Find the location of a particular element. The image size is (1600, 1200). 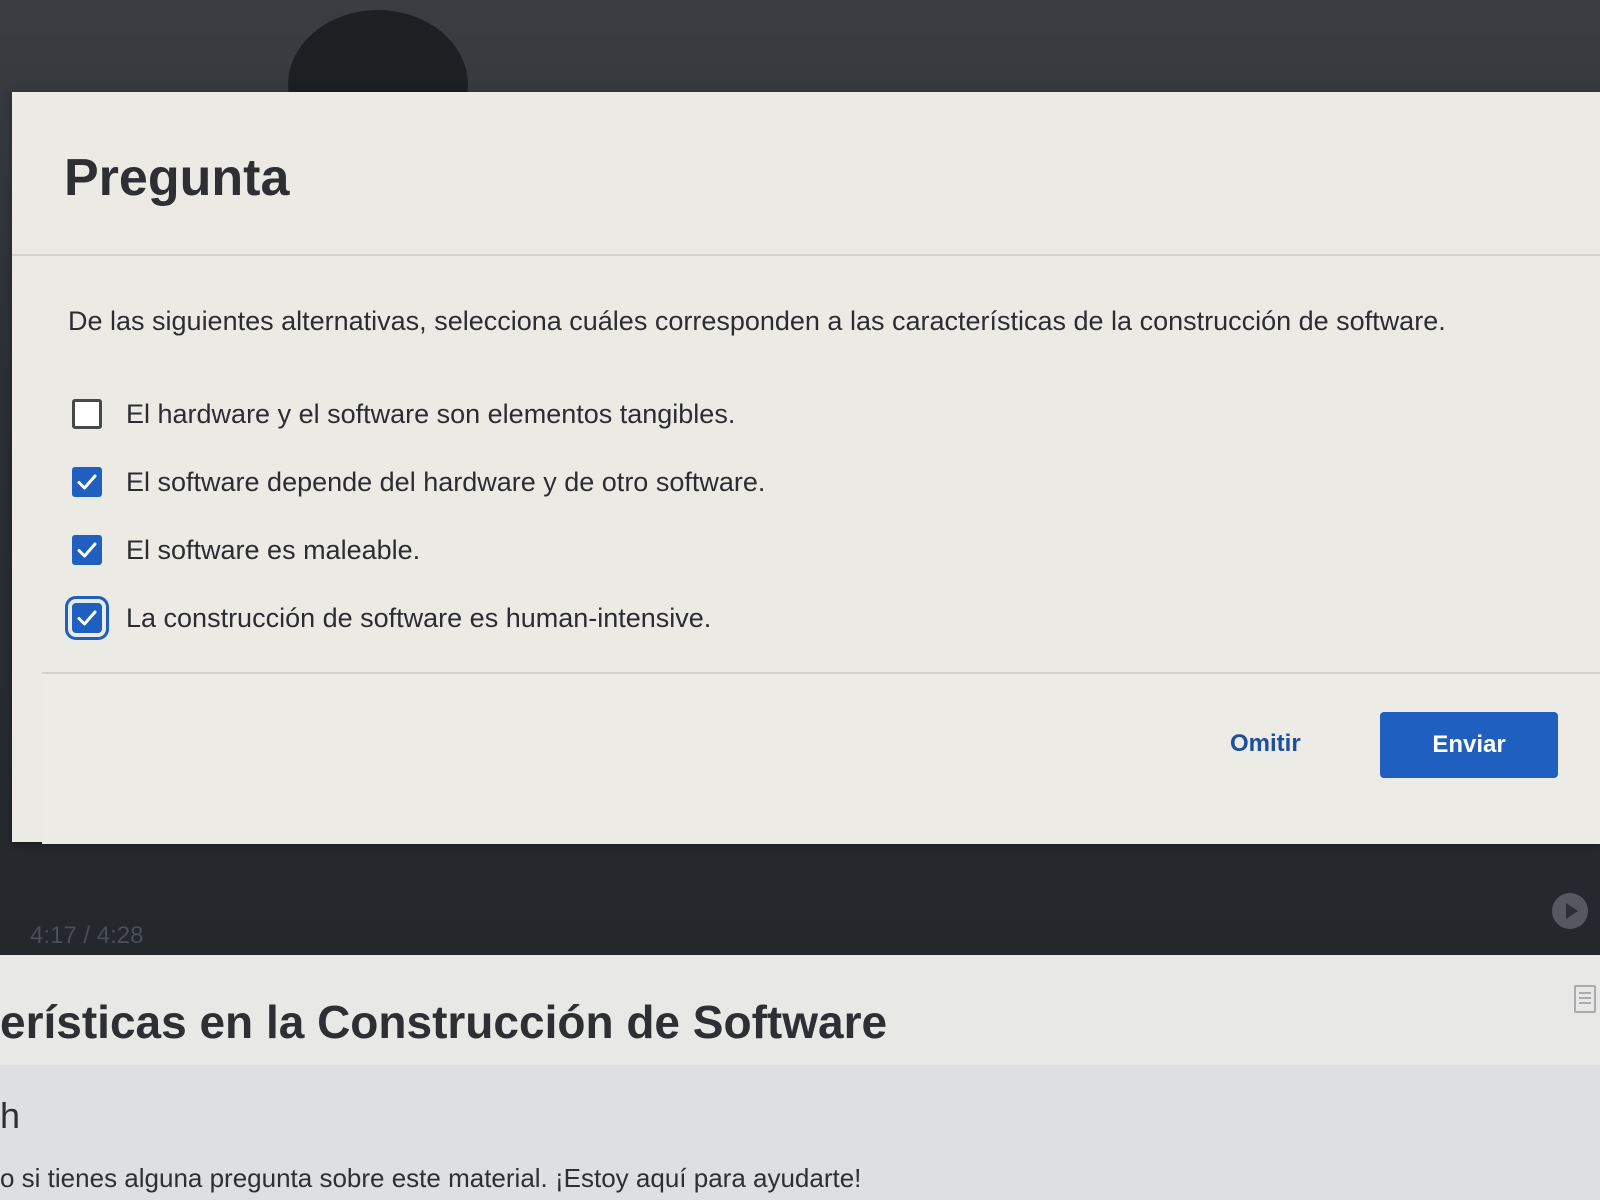

lesson-title: erísticas en la Construcción de Software is located at coordinates (444, 1022).